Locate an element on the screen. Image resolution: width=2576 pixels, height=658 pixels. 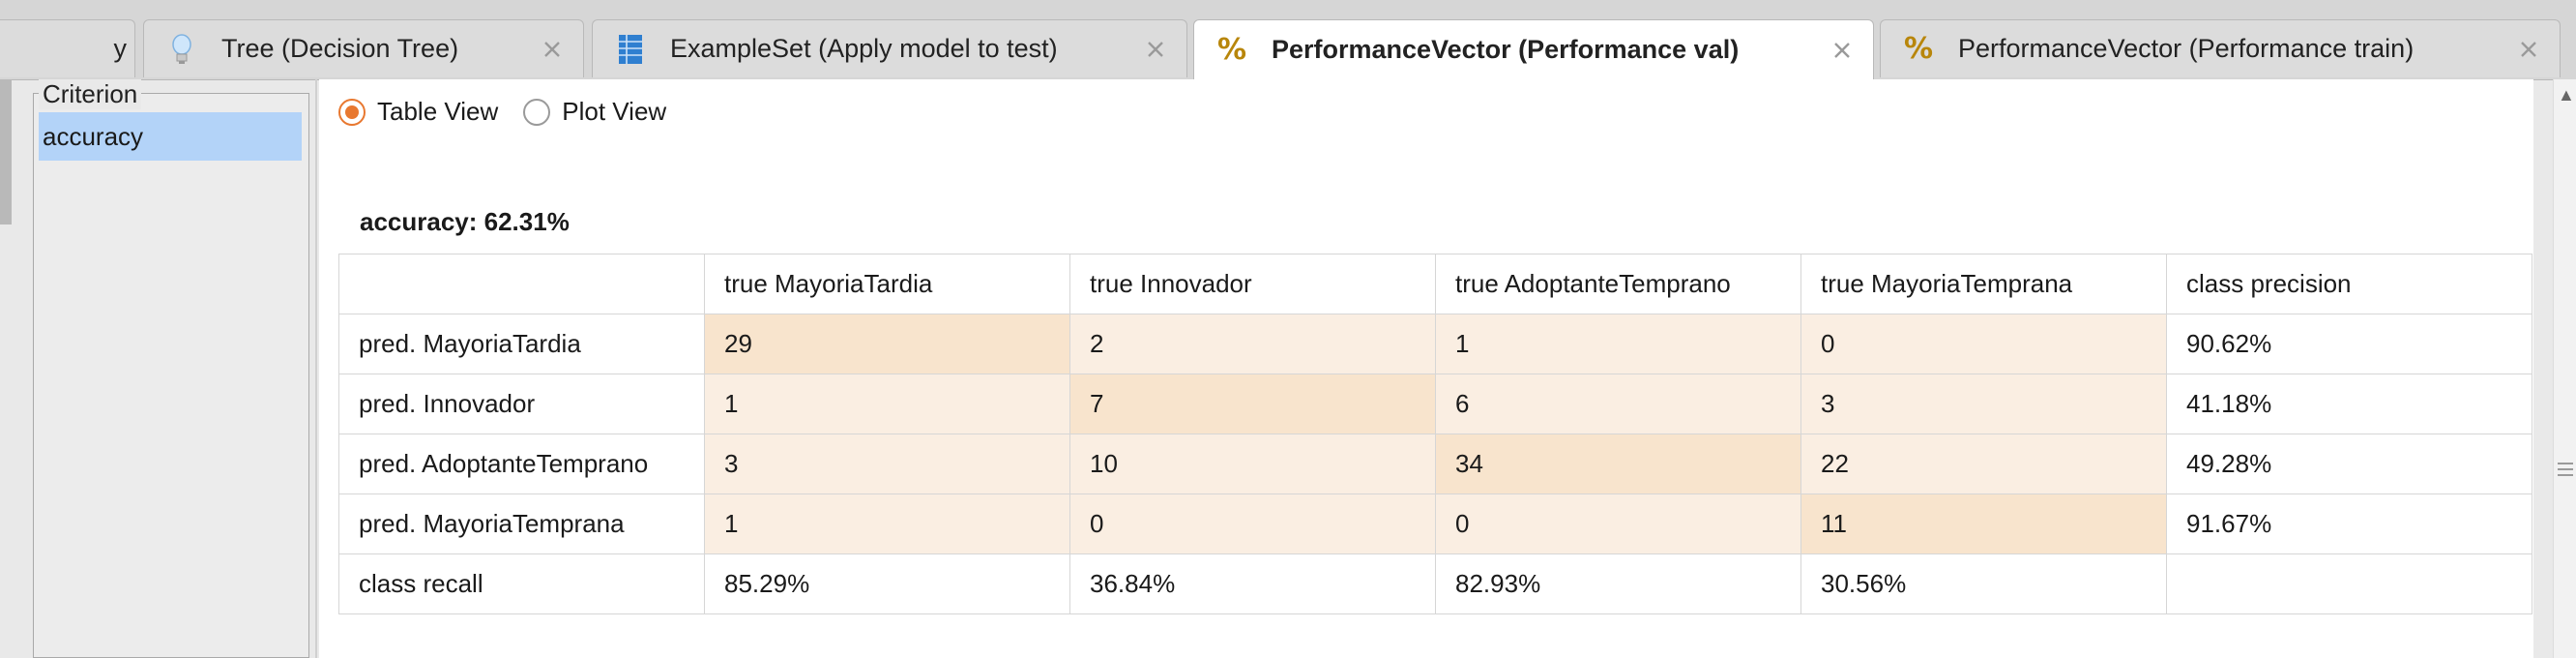
table-row: pred. MayoriaTemprana 1 0 0 11 91.67% is located at coordinates (1435, 524).